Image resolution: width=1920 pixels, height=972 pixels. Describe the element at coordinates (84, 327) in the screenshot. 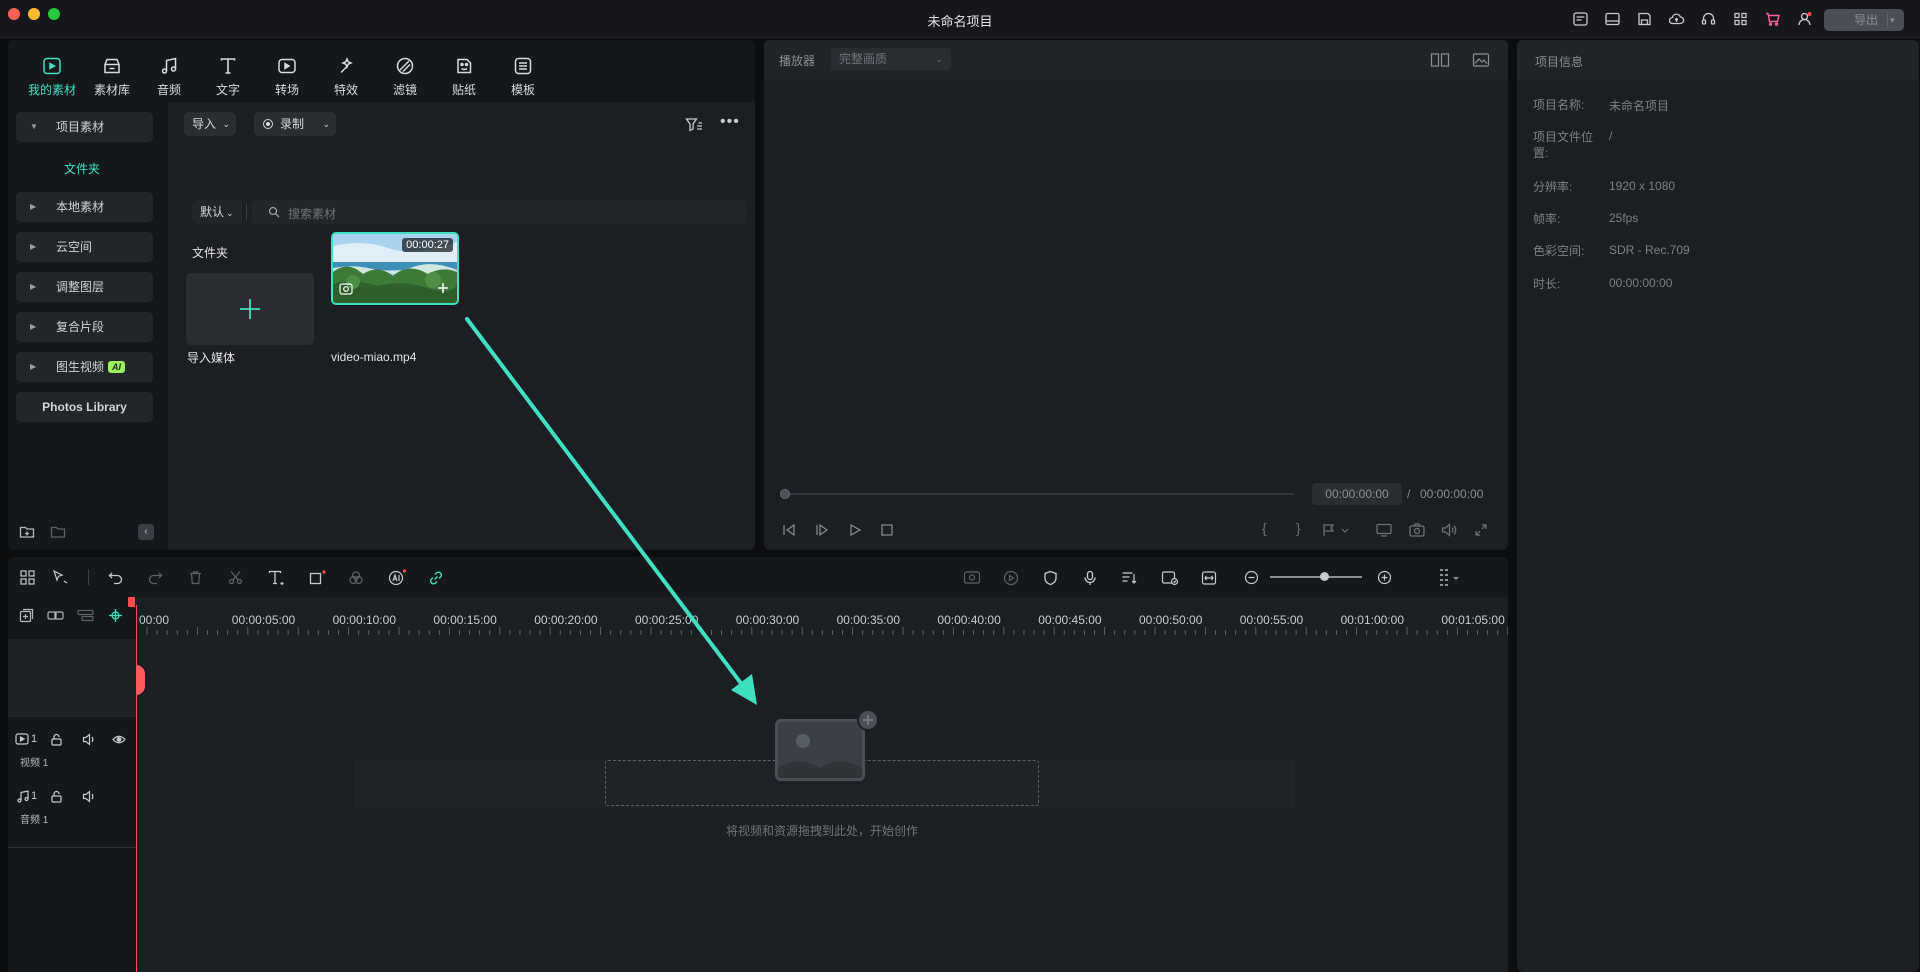

I see `sidebar-item-compound-clip: ▶ 复合片段` at that location.